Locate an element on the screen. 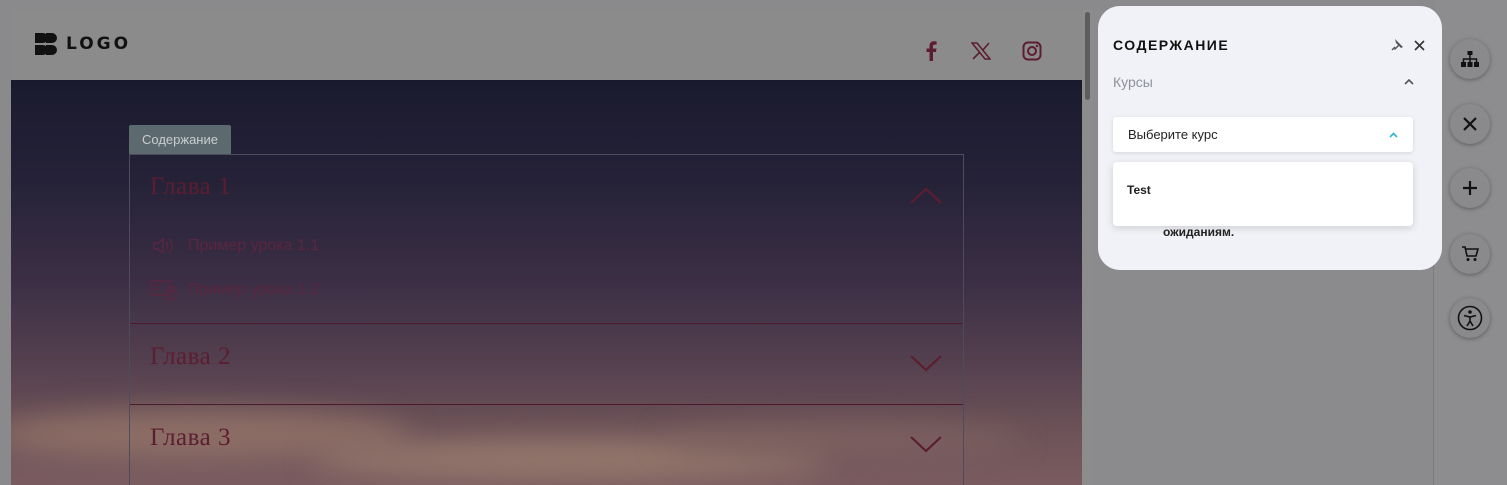 This screenshot has height=485, width=1507. close-button is located at coordinates (1470, 124).